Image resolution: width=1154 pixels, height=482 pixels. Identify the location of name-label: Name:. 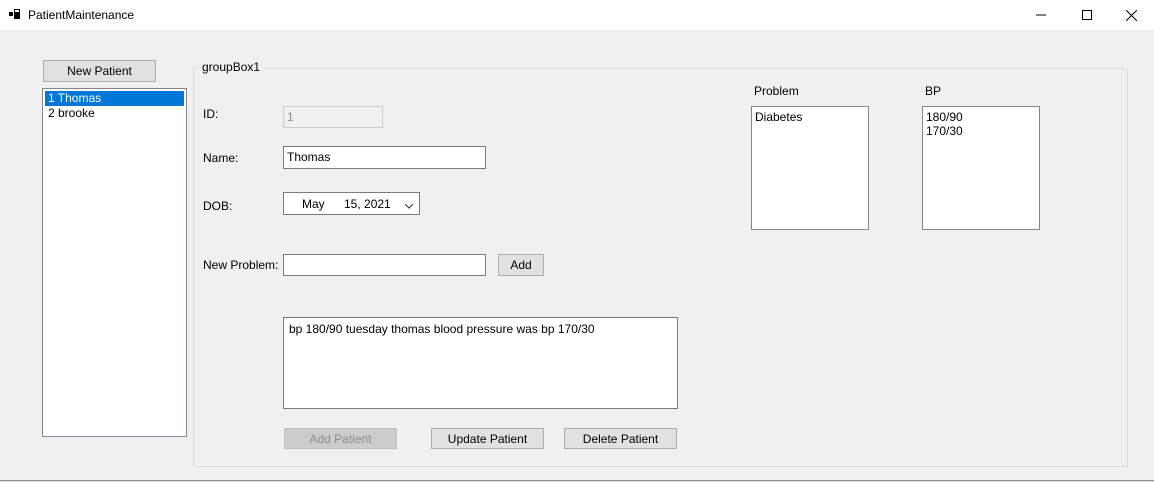
(221, 158).